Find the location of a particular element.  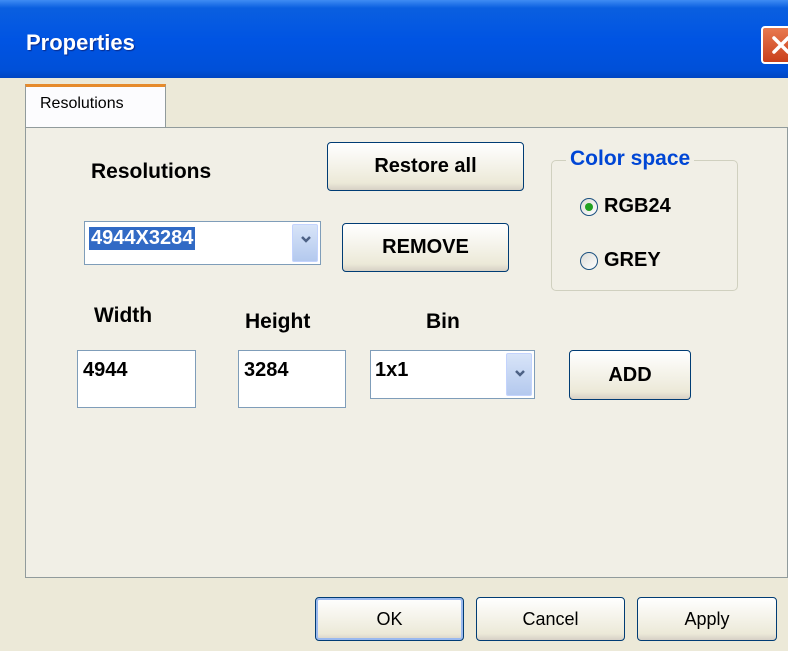

radio-checked-dot is located at coordinates (589, 207).